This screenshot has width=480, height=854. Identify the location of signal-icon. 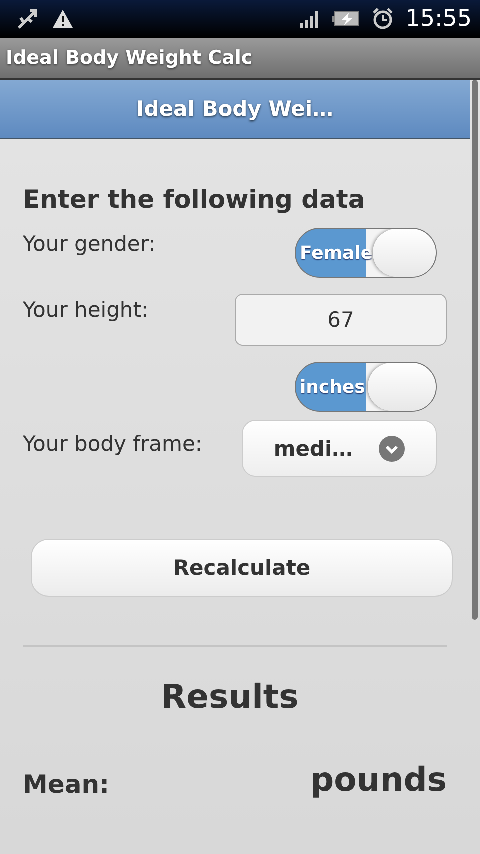
(310, 19).